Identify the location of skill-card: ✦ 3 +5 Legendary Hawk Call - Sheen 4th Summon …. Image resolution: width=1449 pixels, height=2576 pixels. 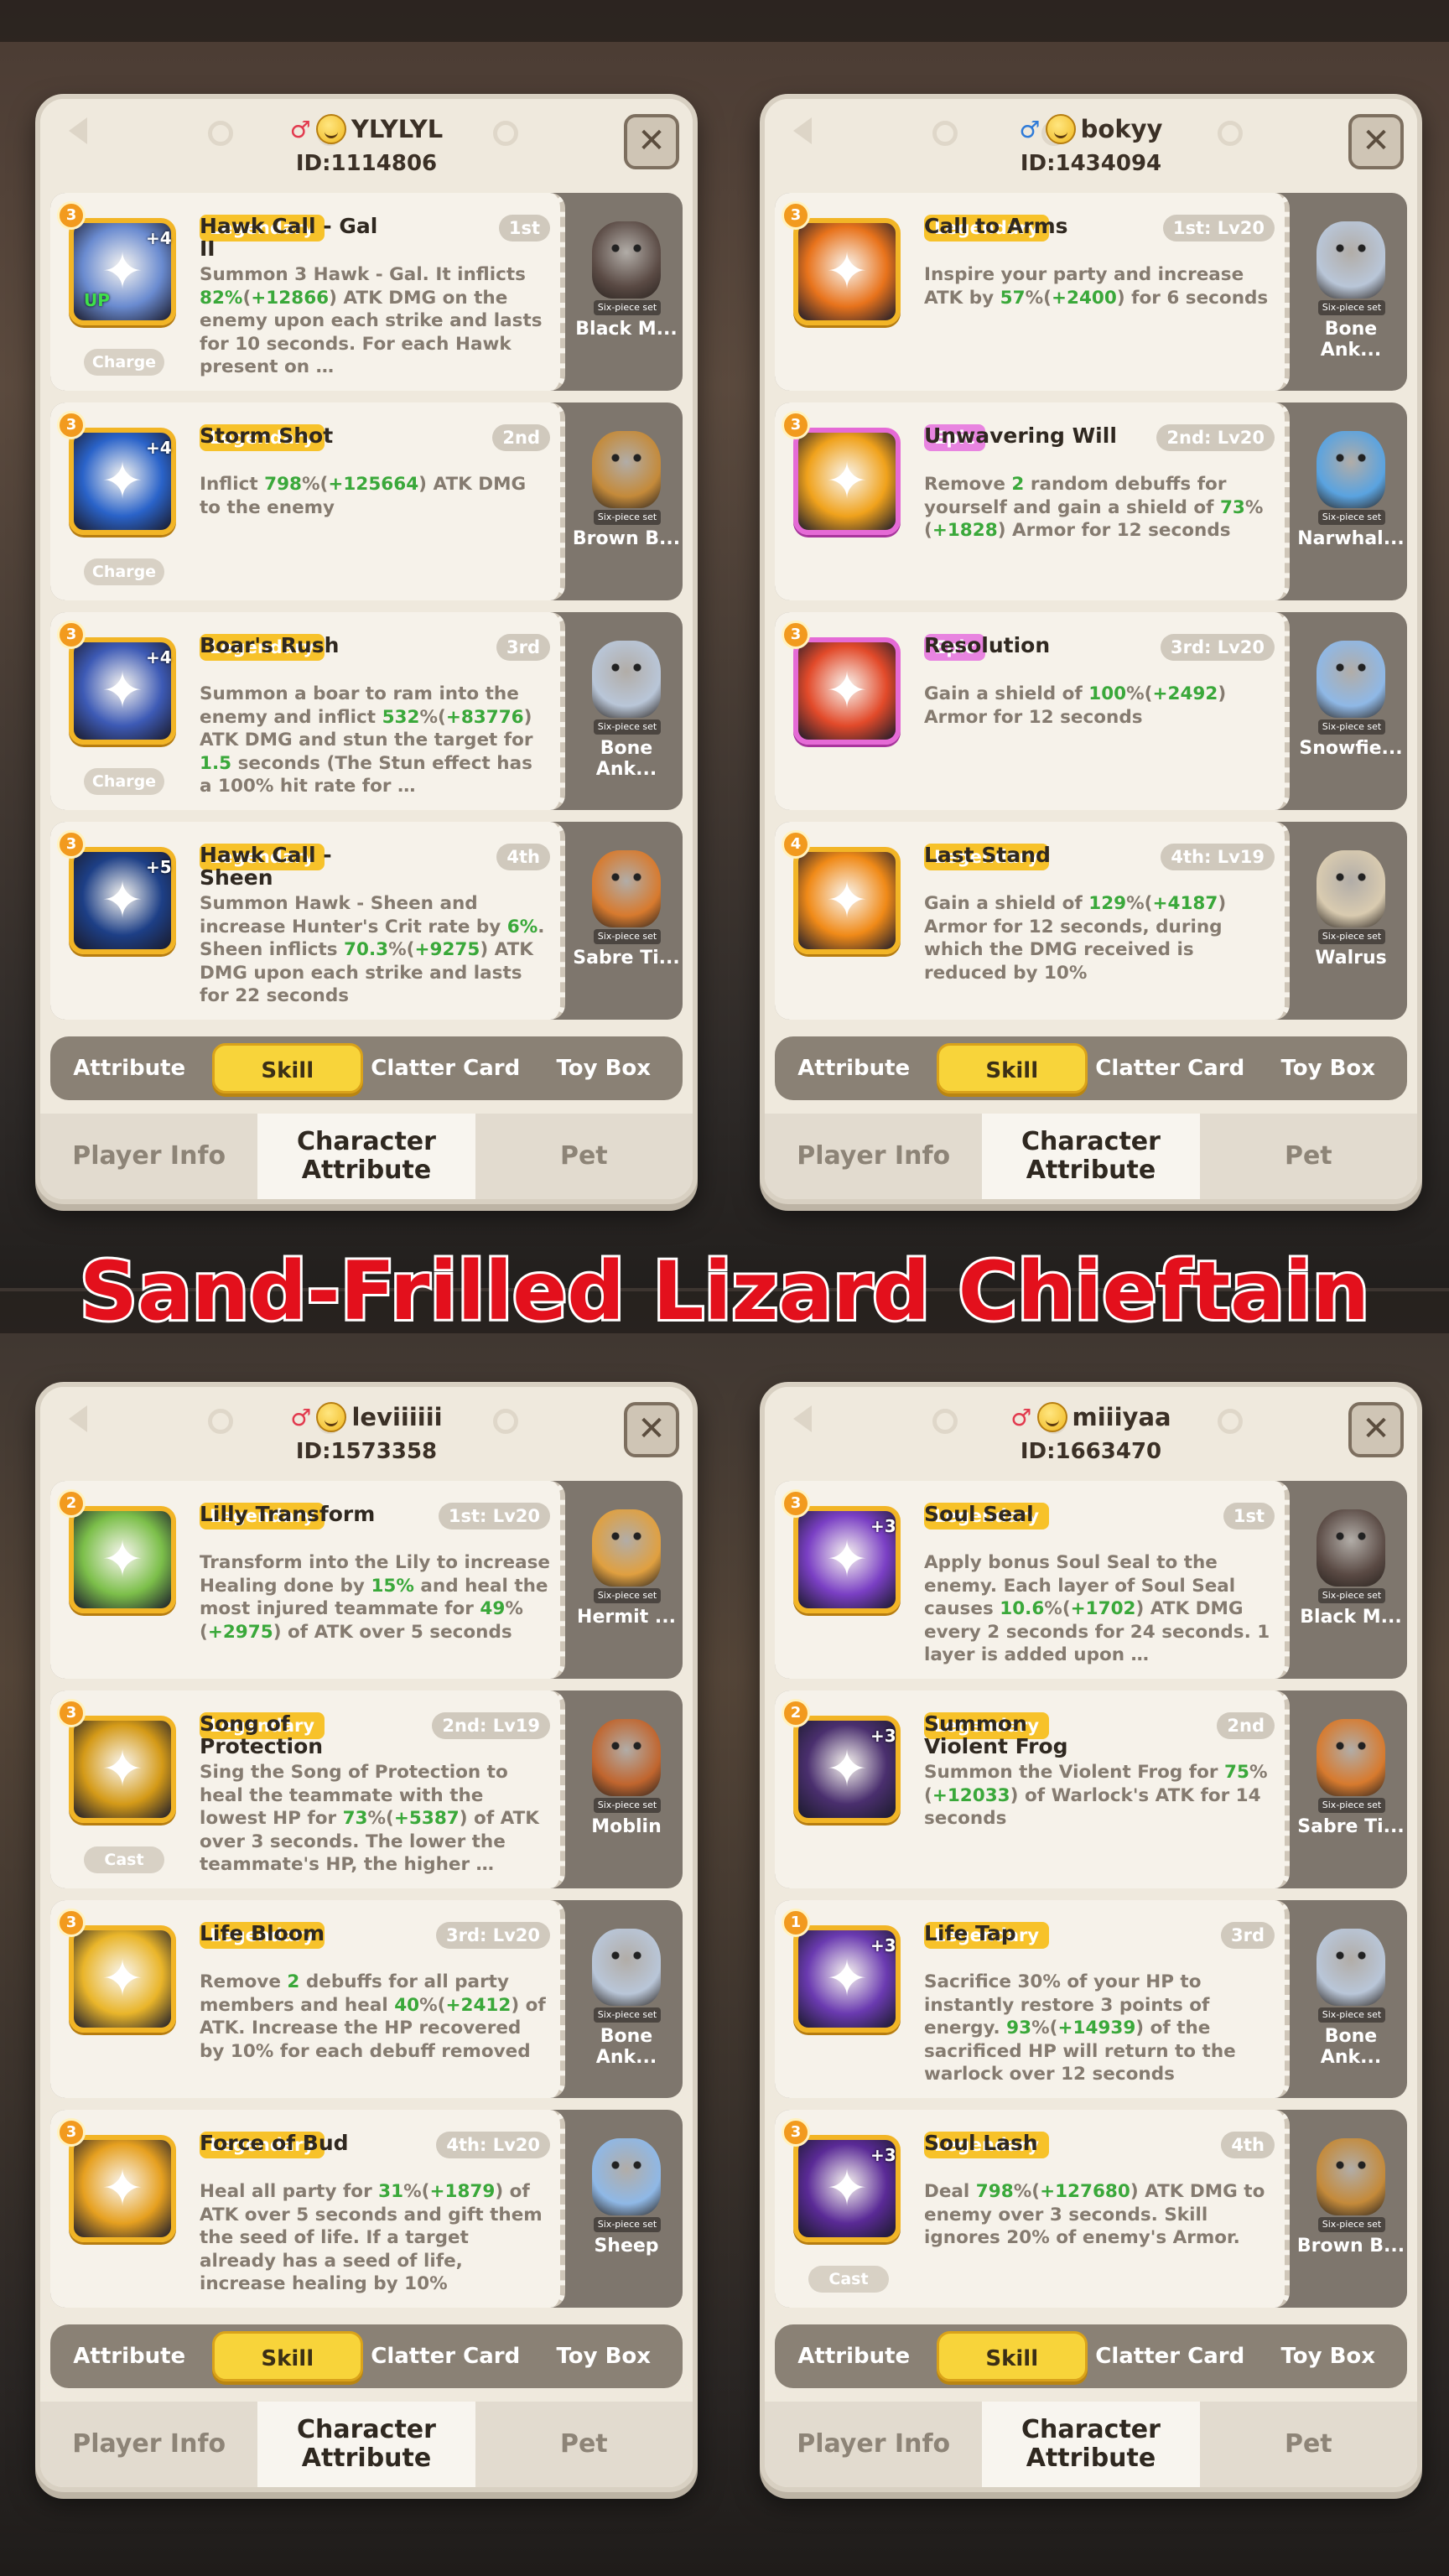
(366, 921).